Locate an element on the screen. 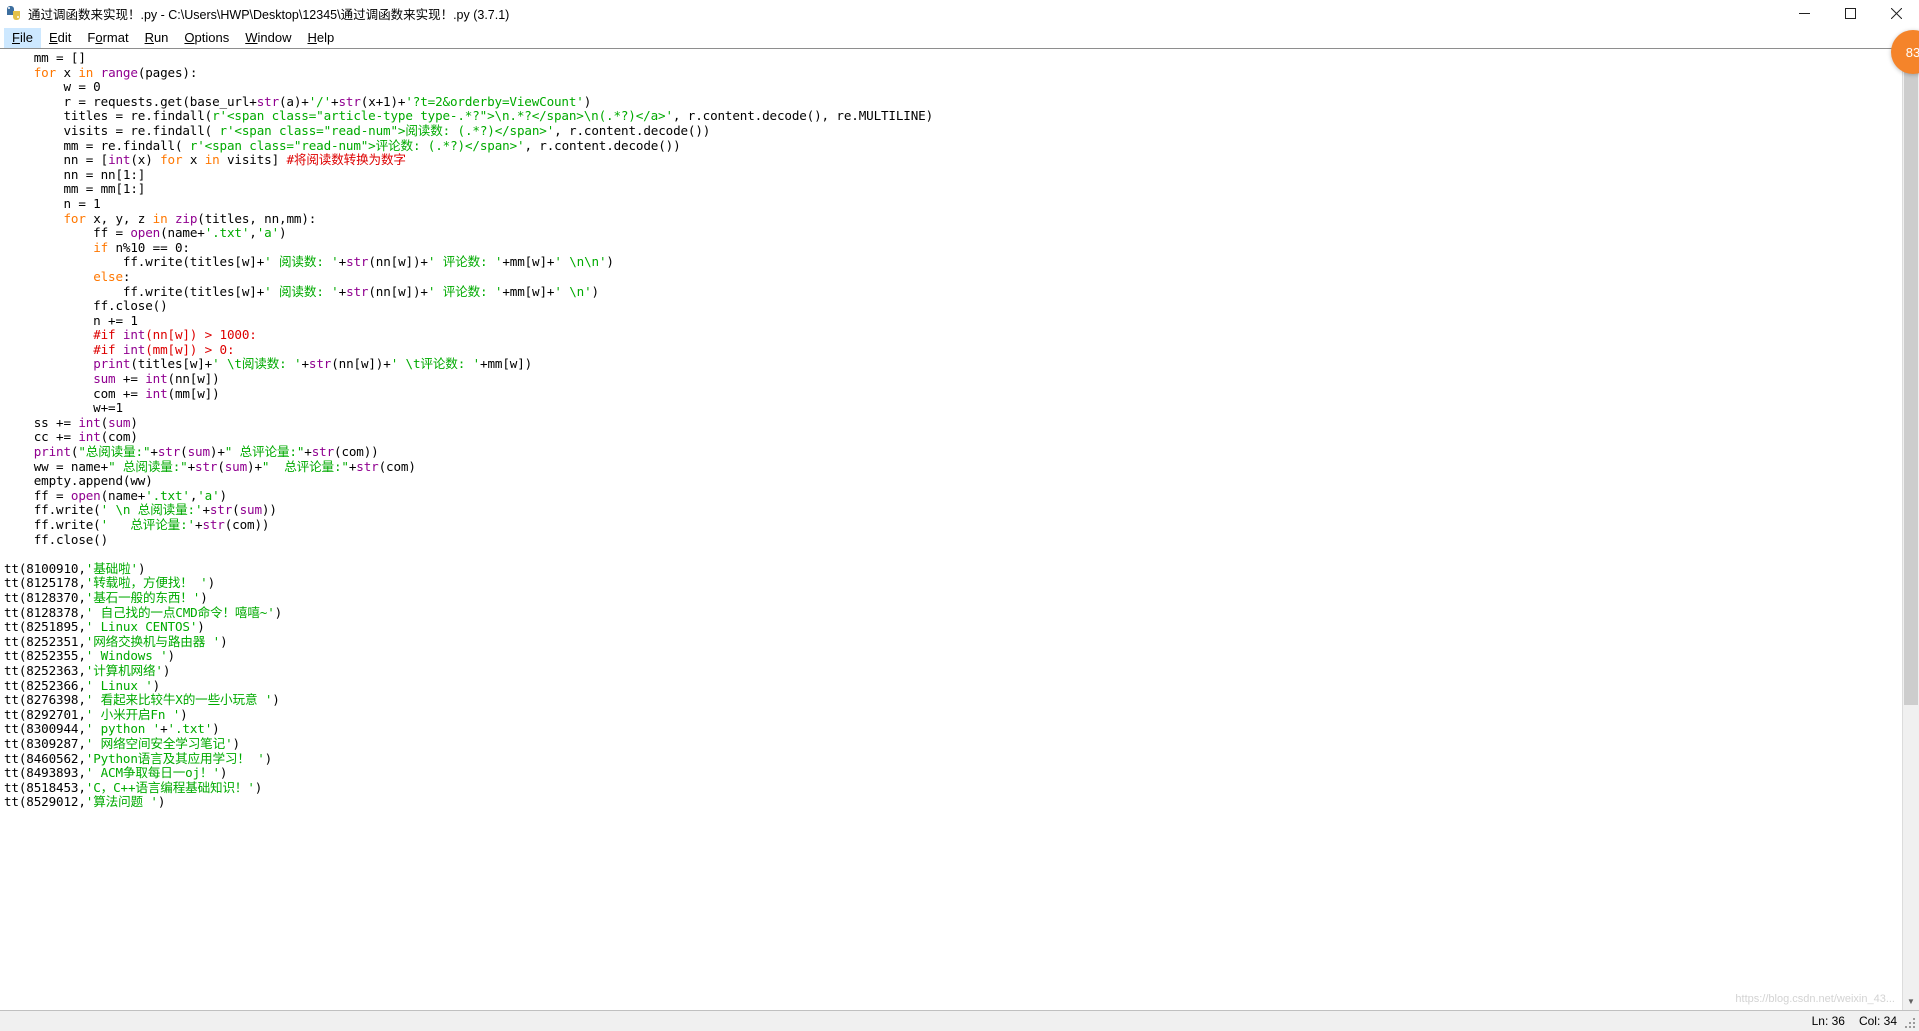  code-token-plain: +mm[w]) is located at coordinates (506, 364).